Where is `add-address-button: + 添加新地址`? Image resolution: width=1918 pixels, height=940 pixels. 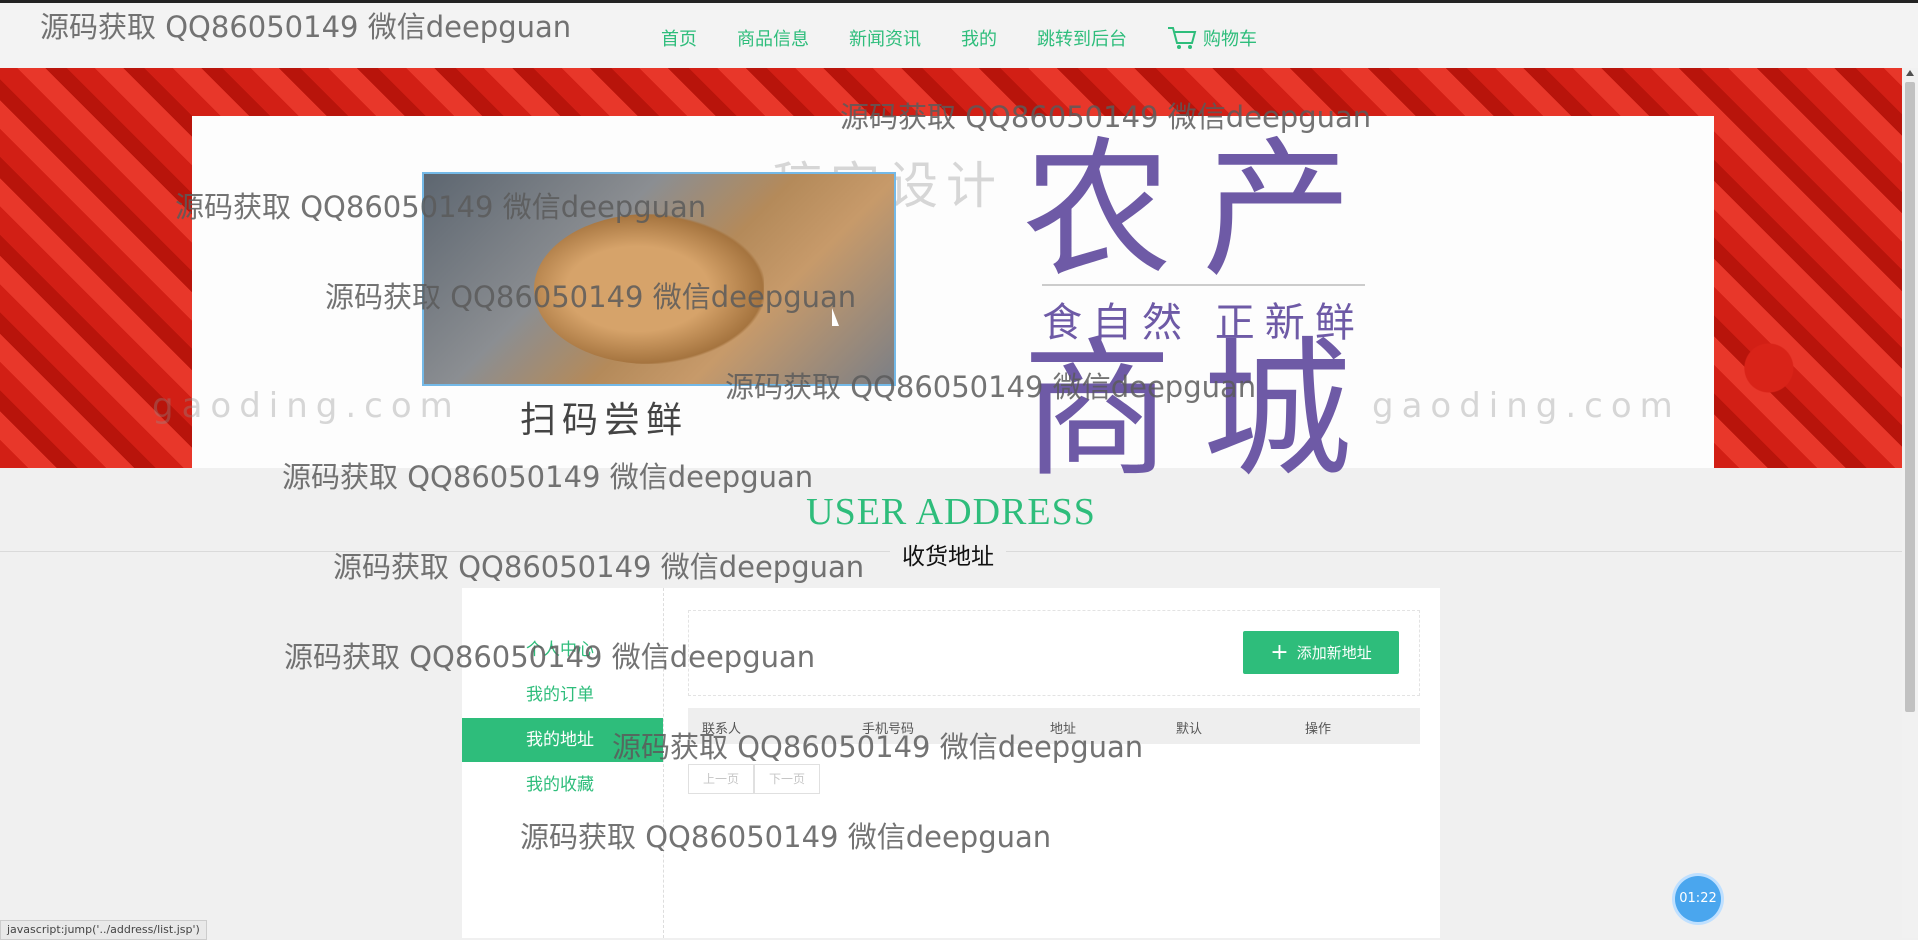 add-address-button: + 添加新地址 is located at coordinates (1321, 652).